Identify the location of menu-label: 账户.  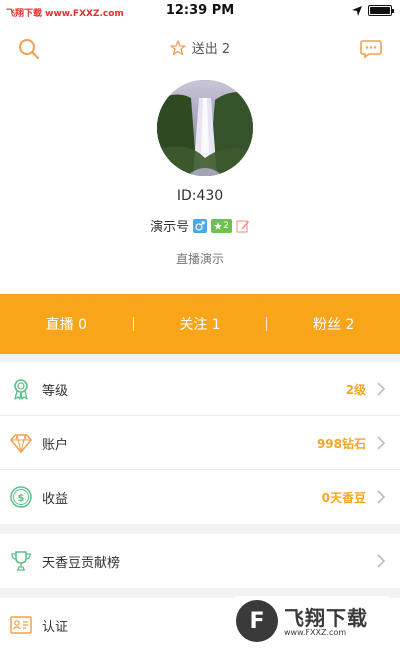
(55, 445).